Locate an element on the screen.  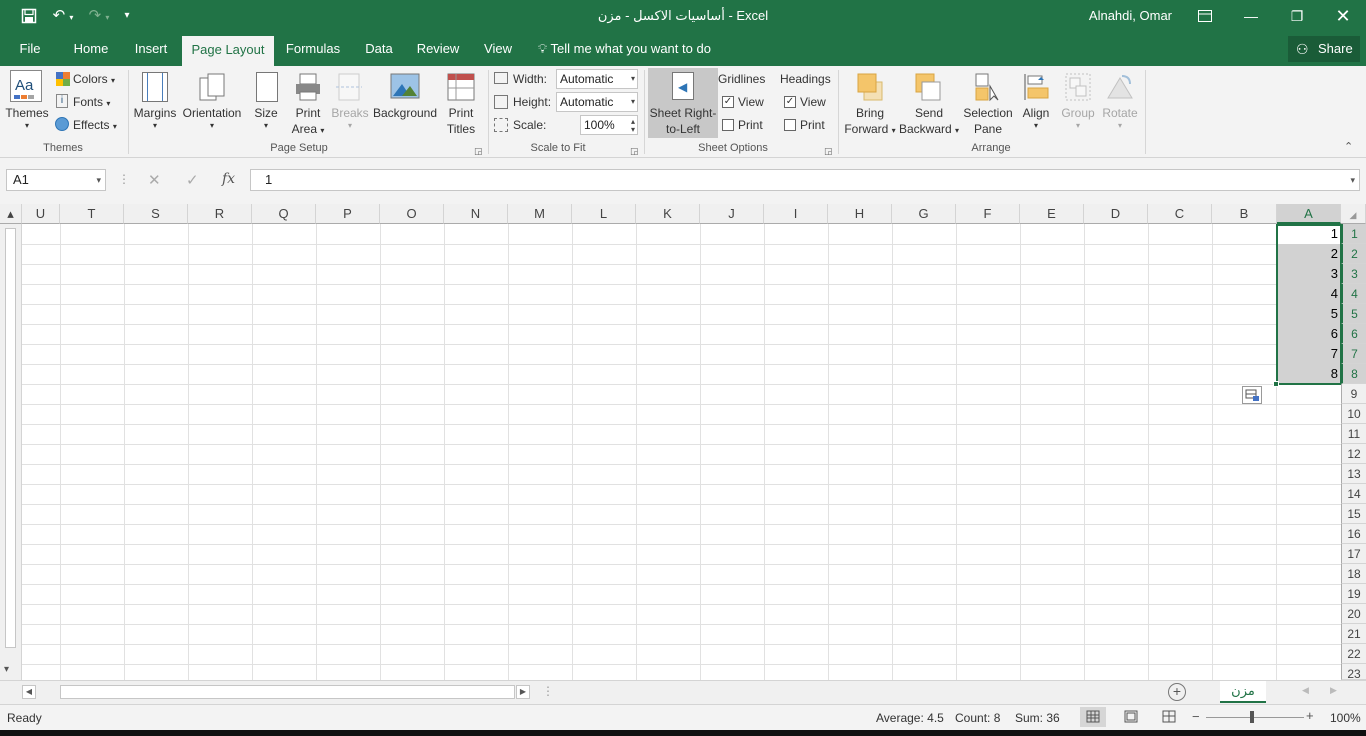
scale-to-fit-launcher-icon: ◲ is located at coordinates (634, 151).